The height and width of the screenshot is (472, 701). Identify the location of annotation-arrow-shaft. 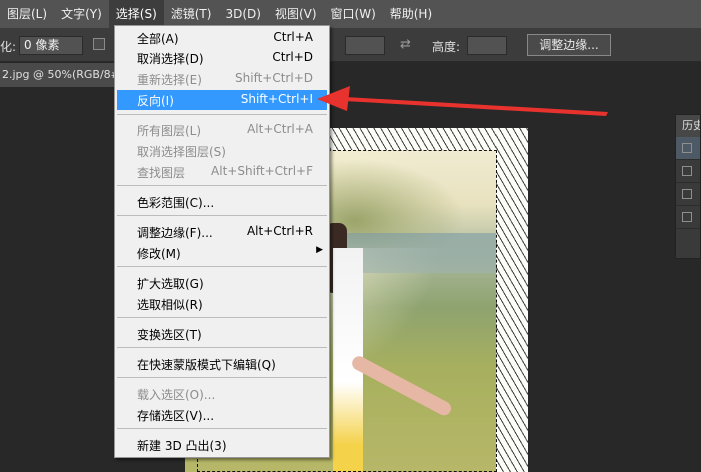
(476, 106).